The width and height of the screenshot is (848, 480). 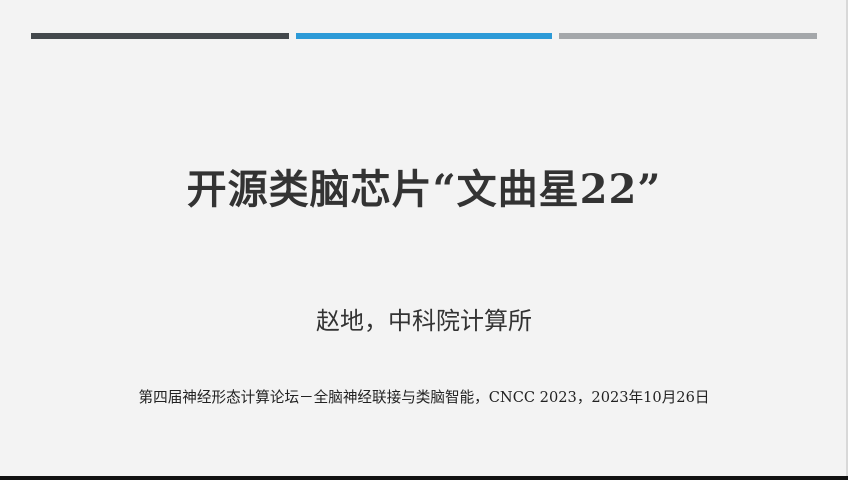 I want to click on decorative-bar-blue, so click(x=424, y=36).